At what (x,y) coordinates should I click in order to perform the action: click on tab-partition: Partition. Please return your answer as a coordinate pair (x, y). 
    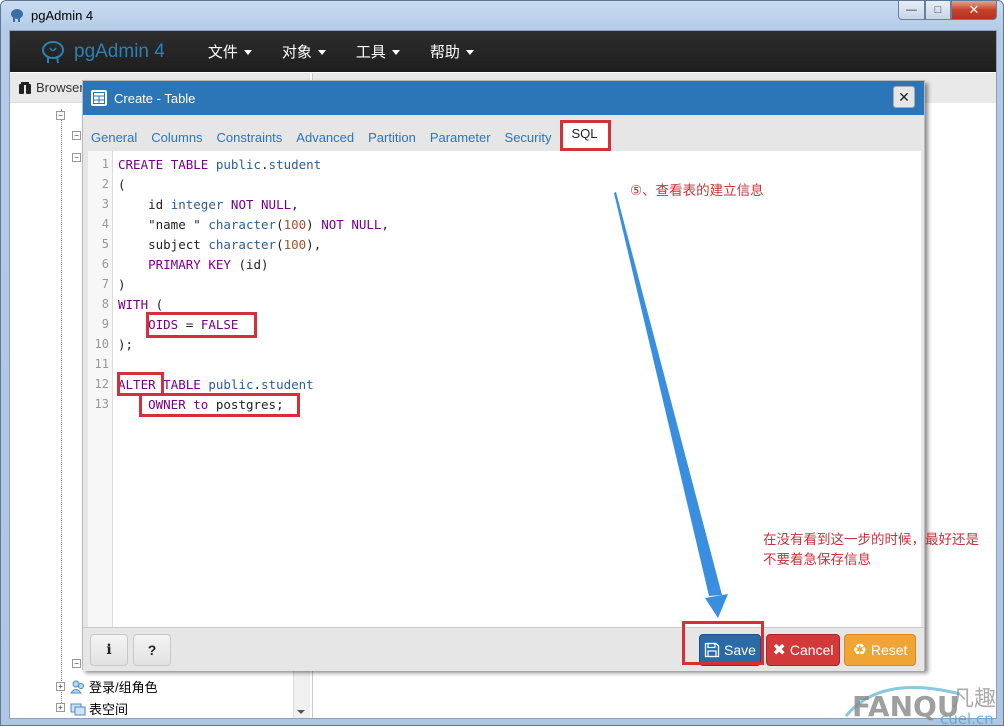
    Looking at the image, I should click on (393, 135).